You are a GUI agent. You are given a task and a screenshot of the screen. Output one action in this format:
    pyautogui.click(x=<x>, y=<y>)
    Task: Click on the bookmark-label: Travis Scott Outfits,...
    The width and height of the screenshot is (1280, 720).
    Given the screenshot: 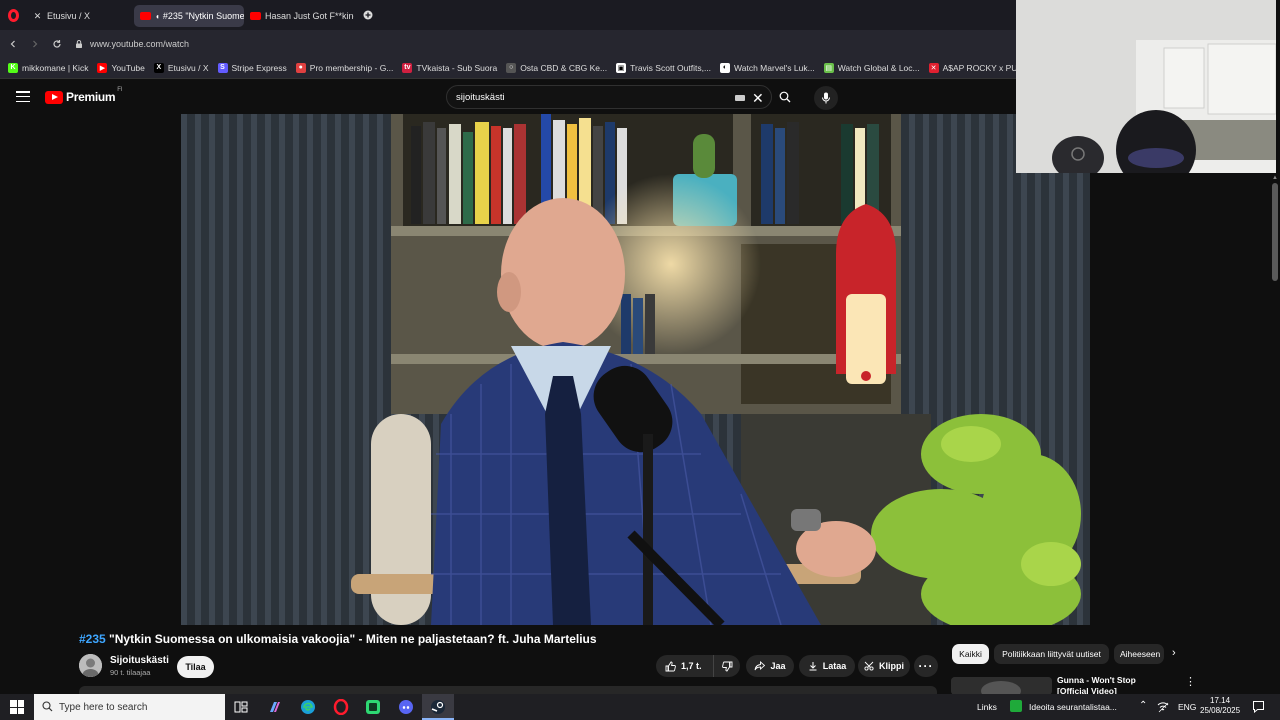 What is the action you would take?
    pyautogui.click(x=671, y=67)
    